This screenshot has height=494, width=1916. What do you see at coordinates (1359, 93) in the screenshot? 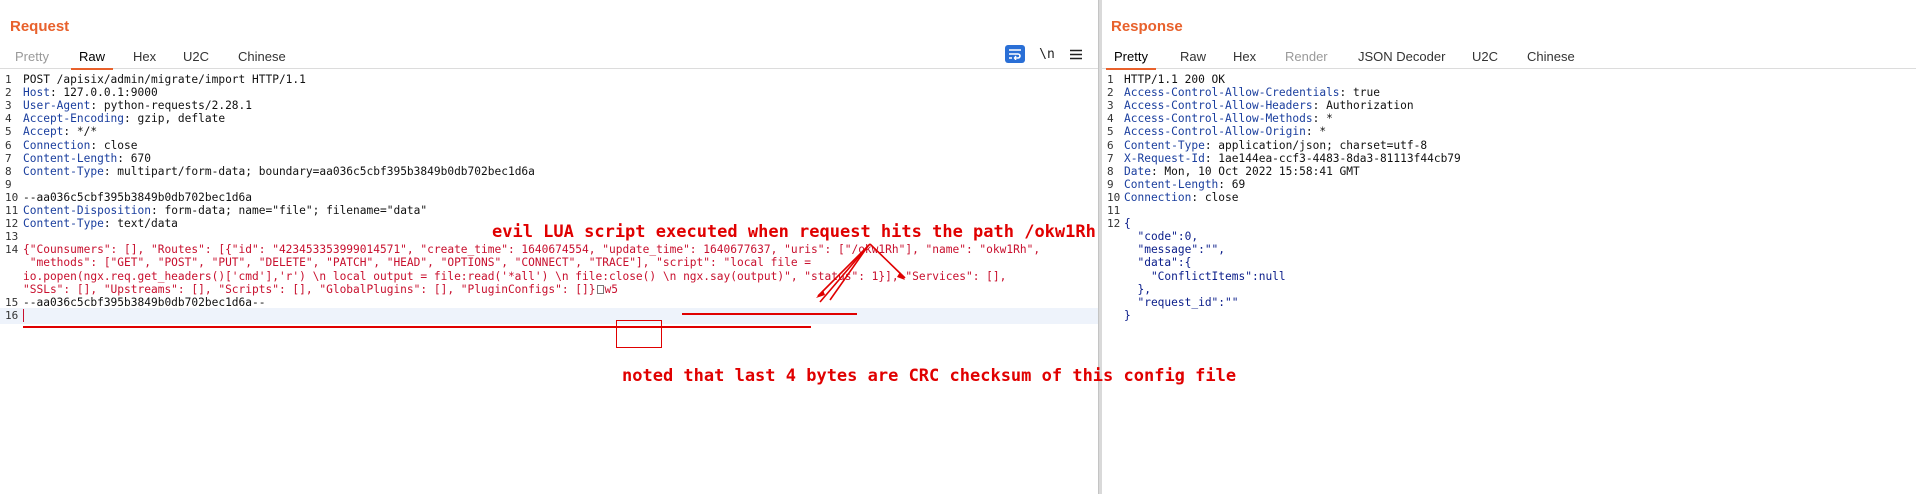
I see `header-value: : true` at bounding box center [1359, 93].